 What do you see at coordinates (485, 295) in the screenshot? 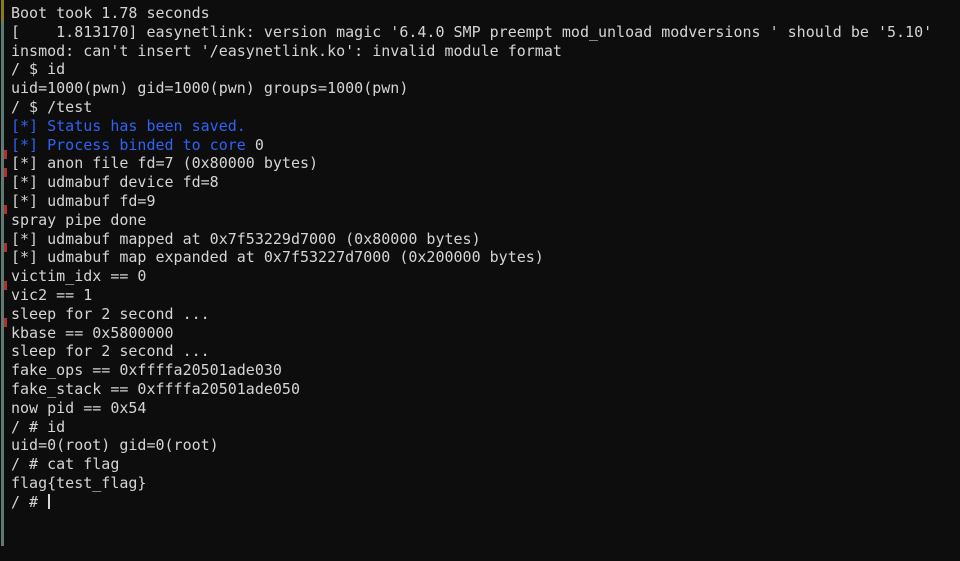
I see `terminal-line: vic2 == 1` at bounding box center [485, 295].